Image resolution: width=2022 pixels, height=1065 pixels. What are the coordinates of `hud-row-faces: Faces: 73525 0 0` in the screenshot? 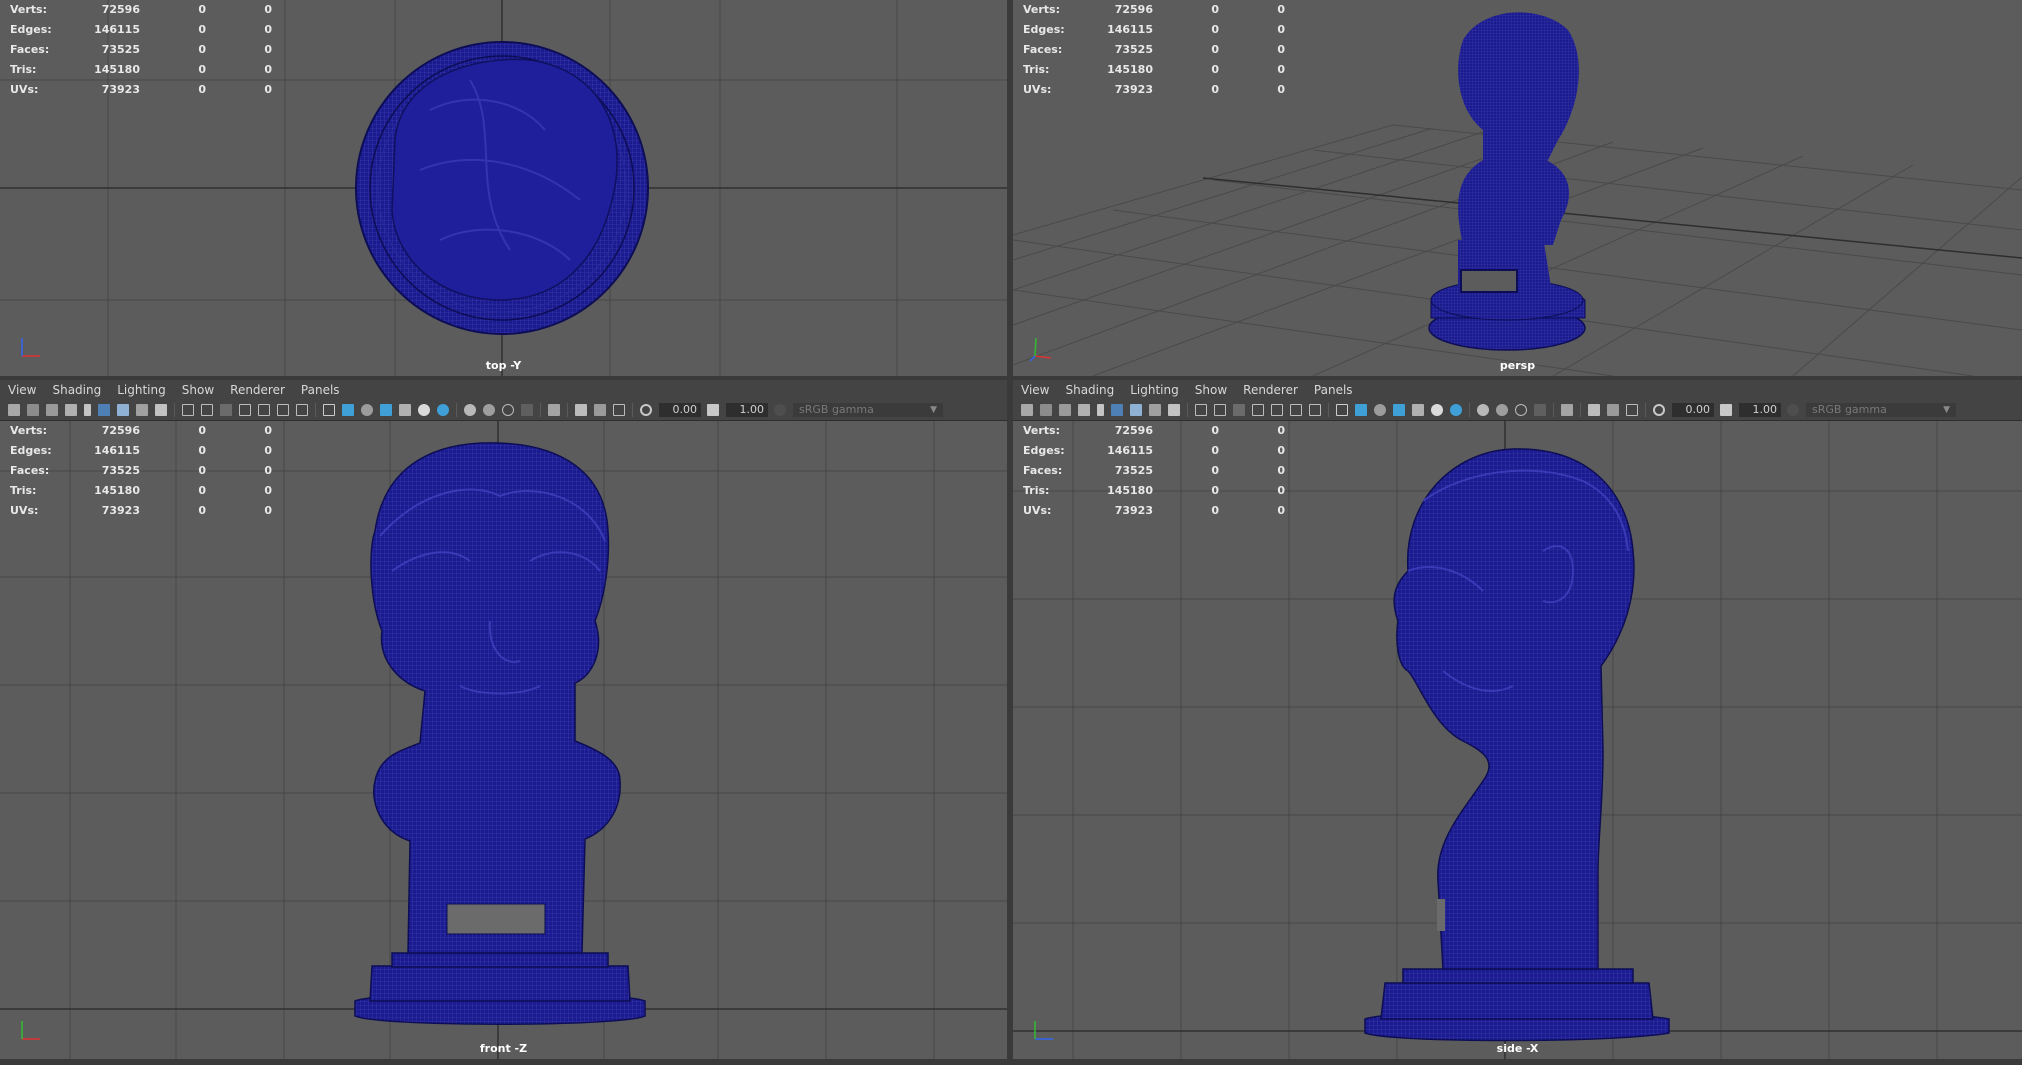 It's located at (1154, 470).